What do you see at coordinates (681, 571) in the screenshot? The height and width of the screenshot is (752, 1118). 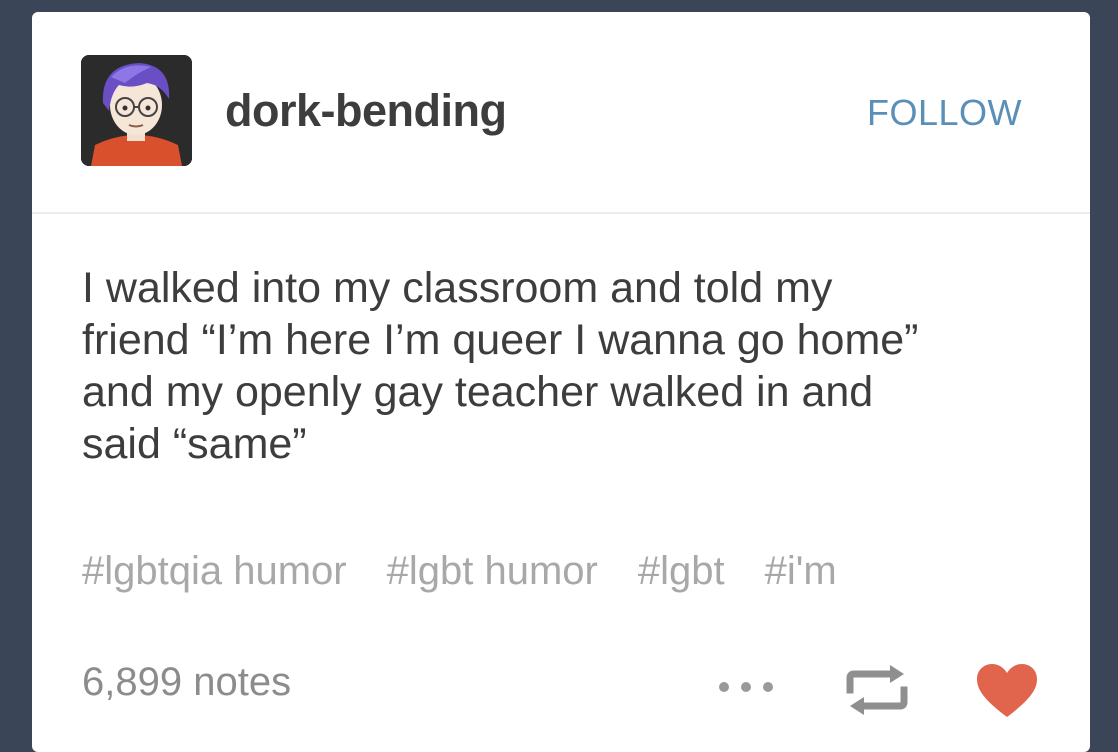 I see `tag-lgbt: #lgbt` at bounding box center [681, 571].